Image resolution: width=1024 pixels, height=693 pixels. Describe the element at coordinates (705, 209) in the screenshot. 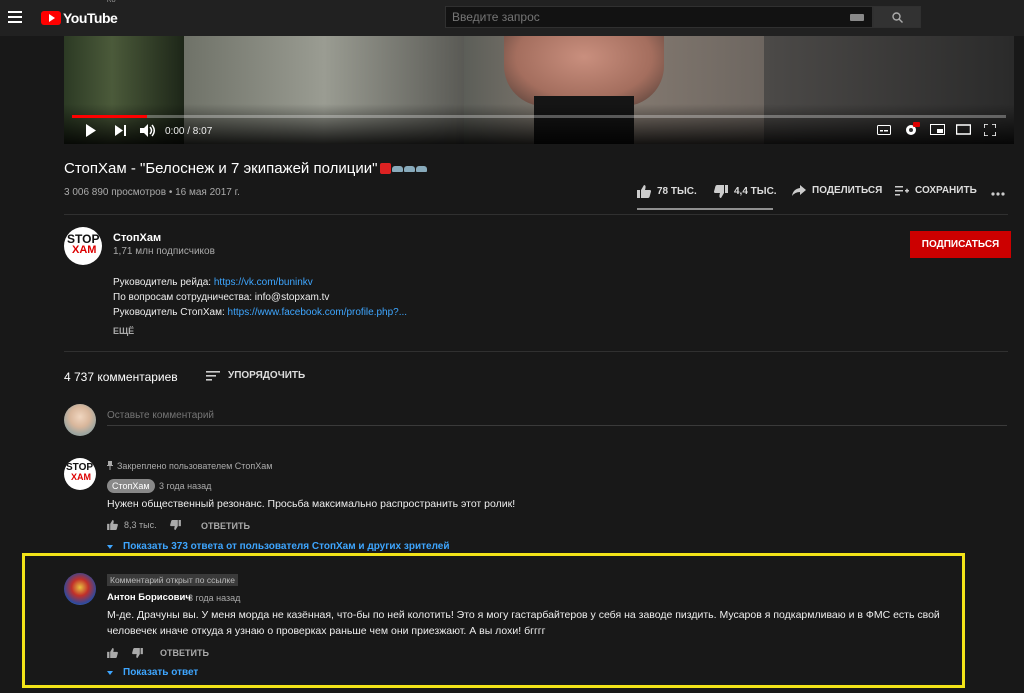

I see `sentiment-bar` at that location.